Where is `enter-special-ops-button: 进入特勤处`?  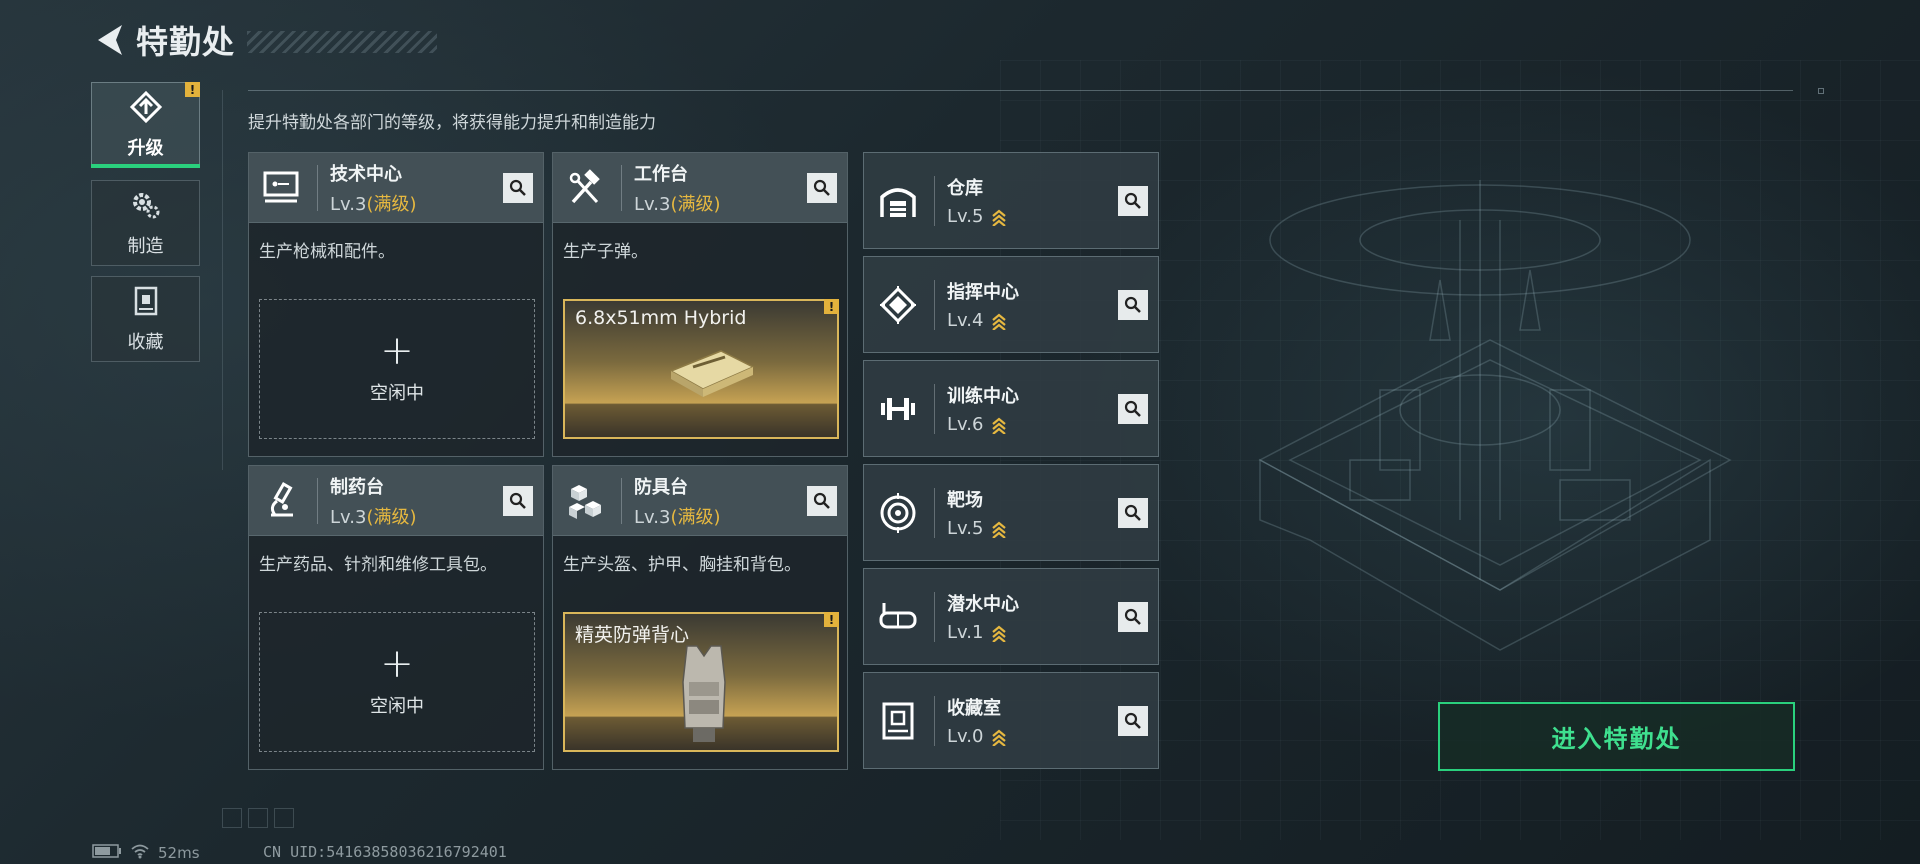 enter-special-ops-button: 进入特勤处 is located at coordinates (1616, 736).